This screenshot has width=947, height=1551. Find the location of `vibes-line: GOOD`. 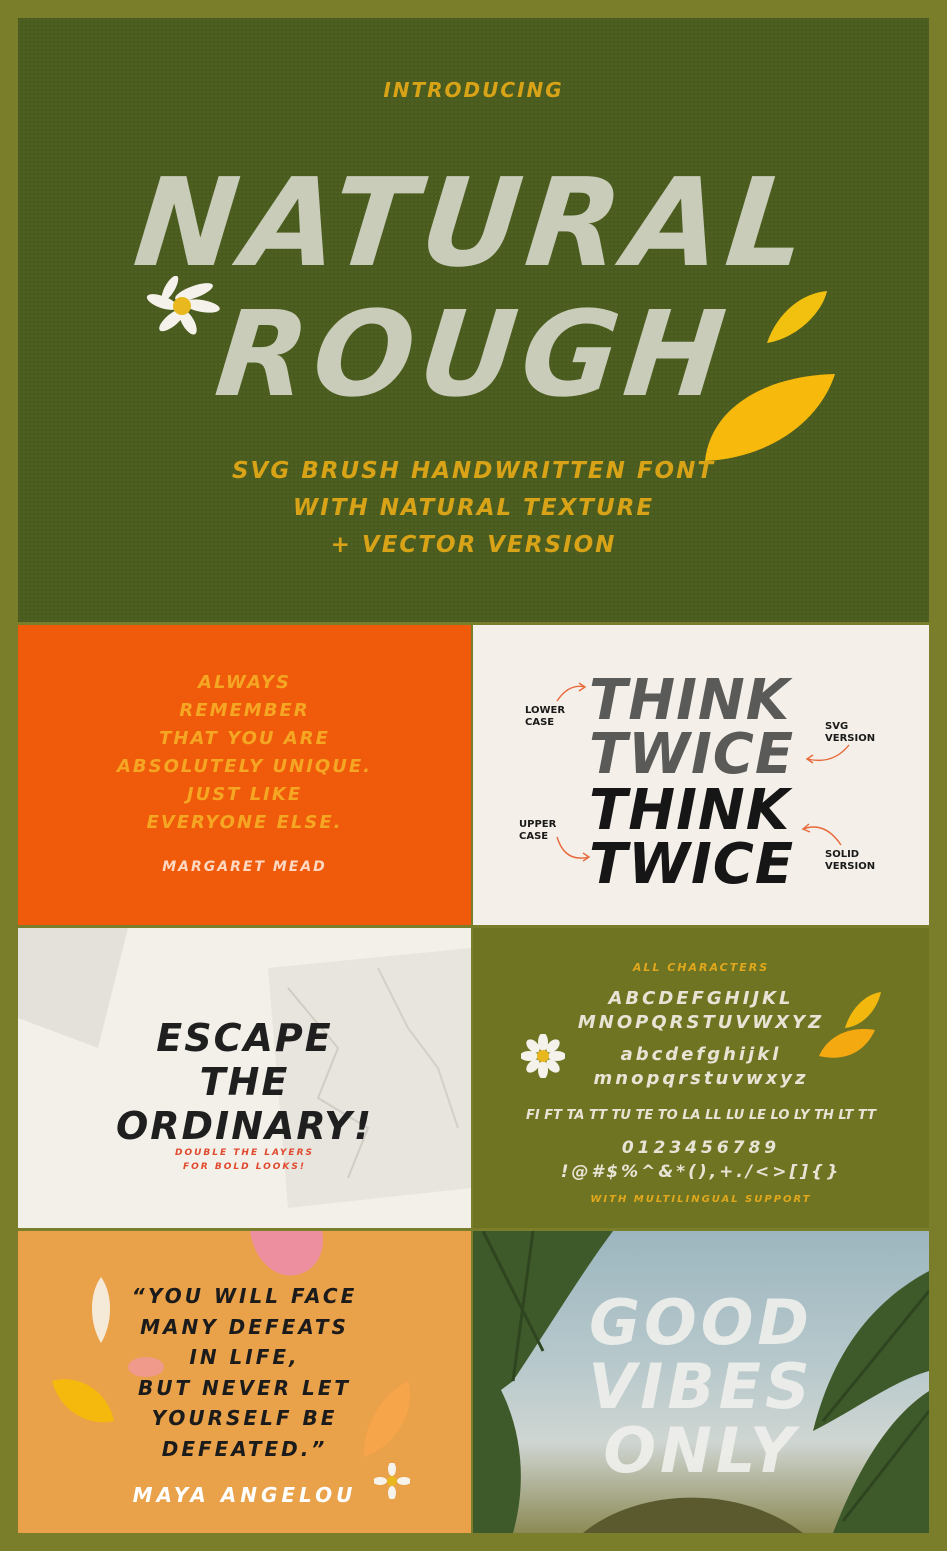

vibes-line: GOOD is located at coordinates (701, 1322).